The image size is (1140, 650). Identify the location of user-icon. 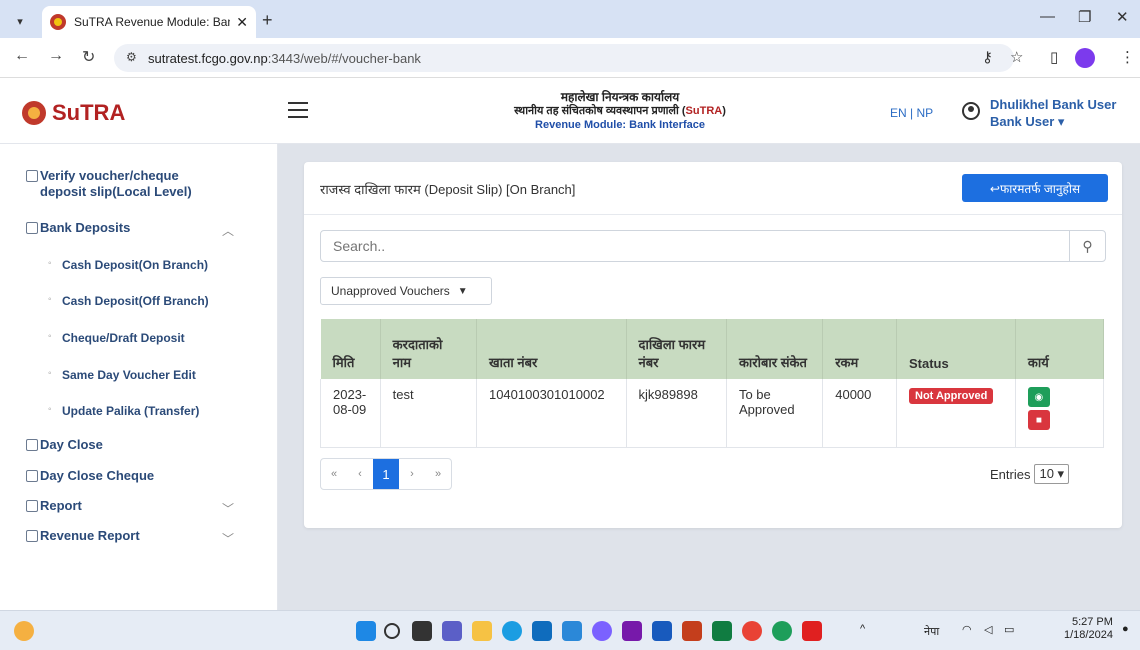
(971, 111).